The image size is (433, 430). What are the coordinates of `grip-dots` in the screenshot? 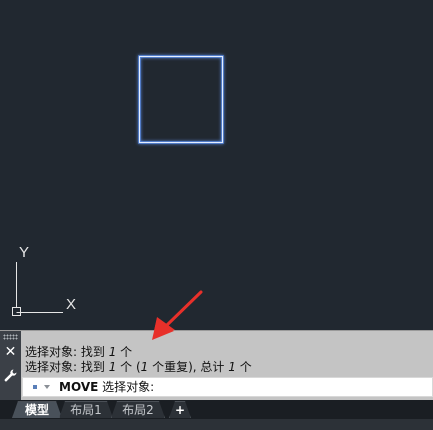 It's located at (10, 337).